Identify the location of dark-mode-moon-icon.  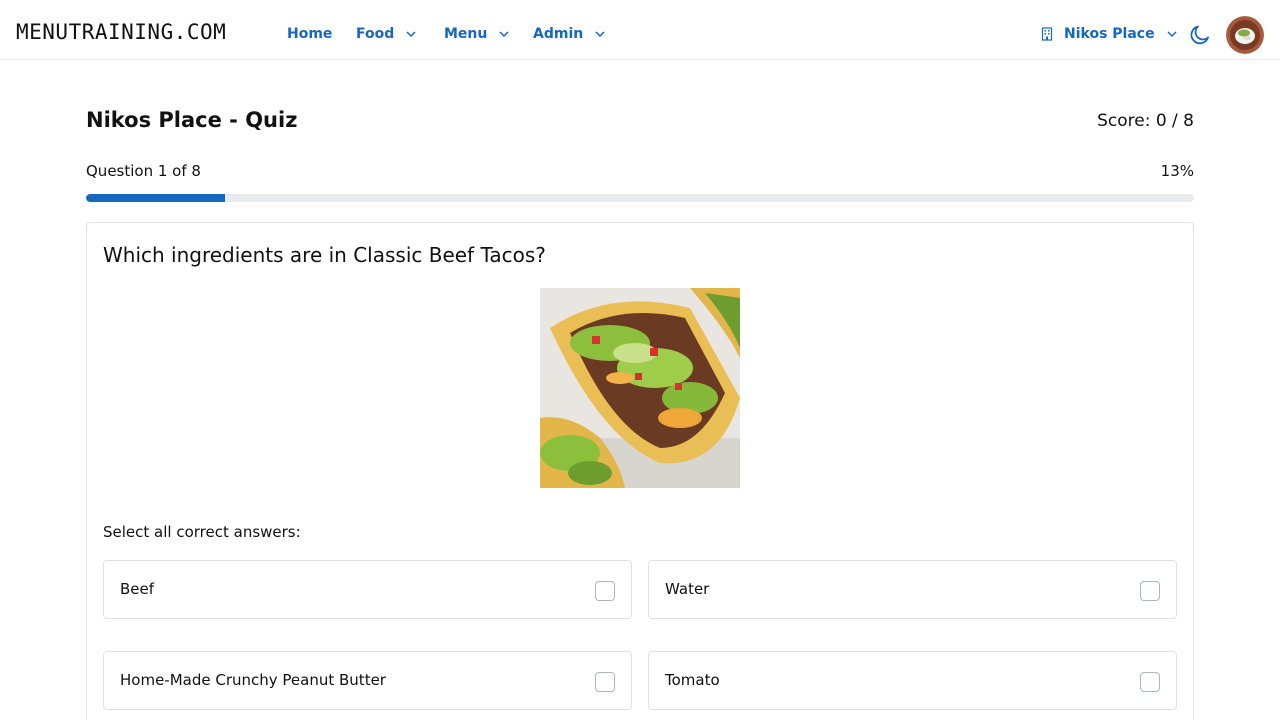
(1200, 35).